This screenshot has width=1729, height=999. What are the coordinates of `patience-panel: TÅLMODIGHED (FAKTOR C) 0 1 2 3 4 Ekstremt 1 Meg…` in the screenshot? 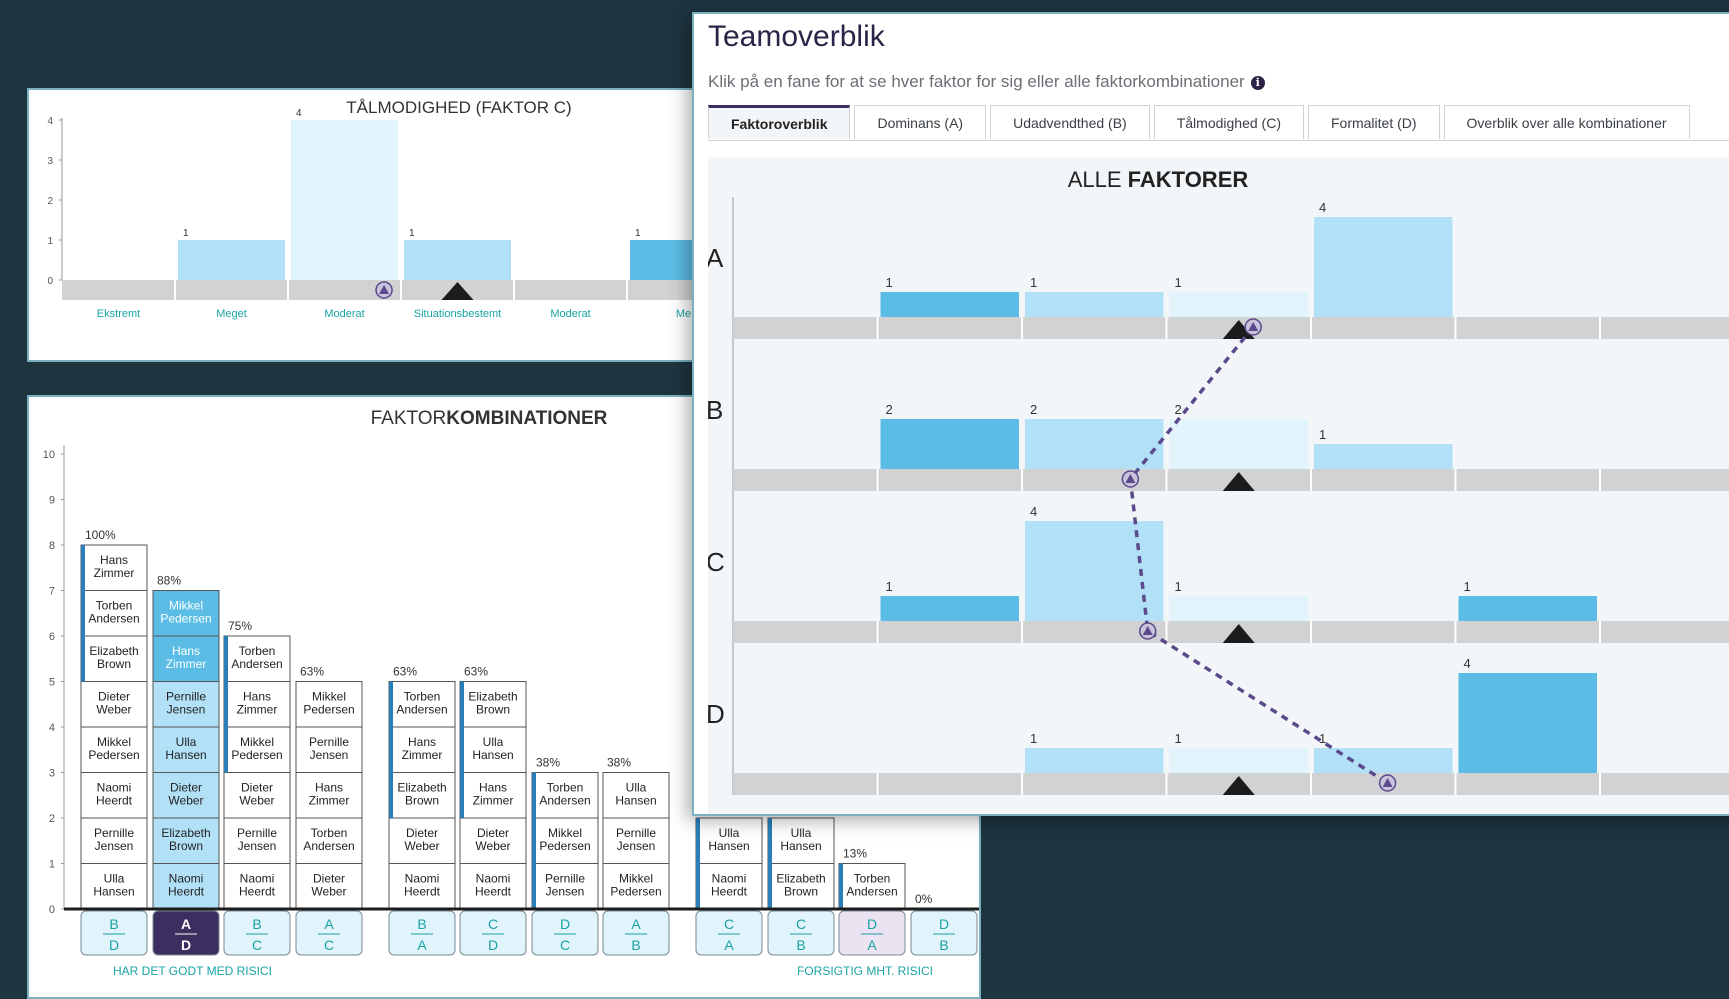 It's located at (379, 225).